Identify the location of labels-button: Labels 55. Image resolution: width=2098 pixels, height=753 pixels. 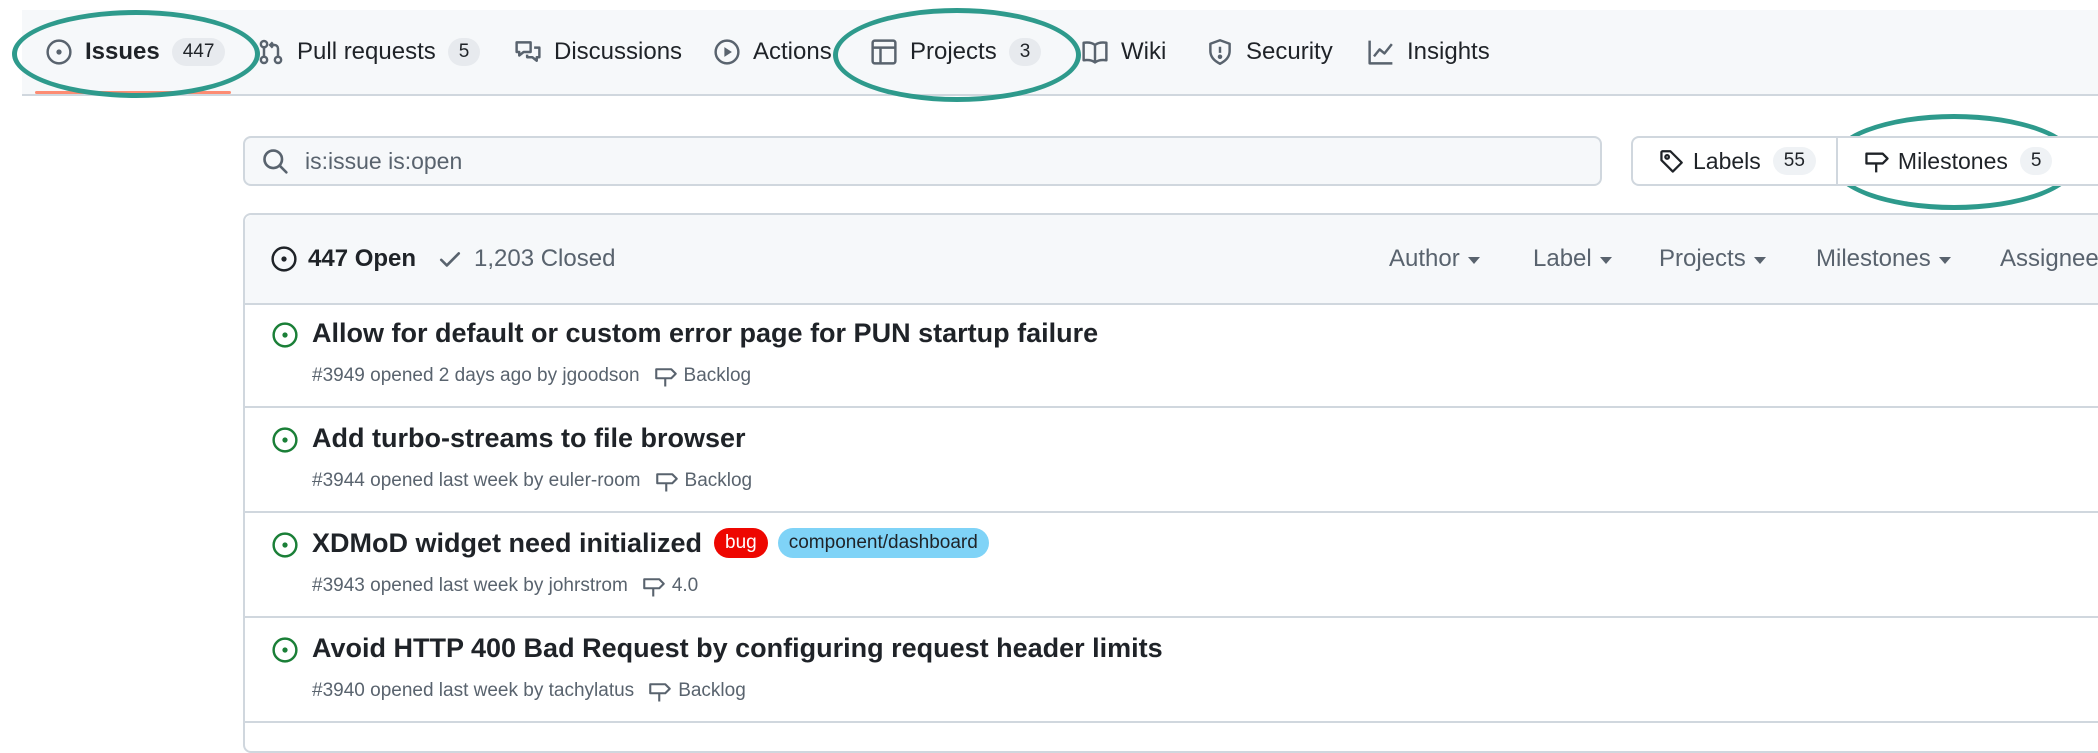
(1734, 161).